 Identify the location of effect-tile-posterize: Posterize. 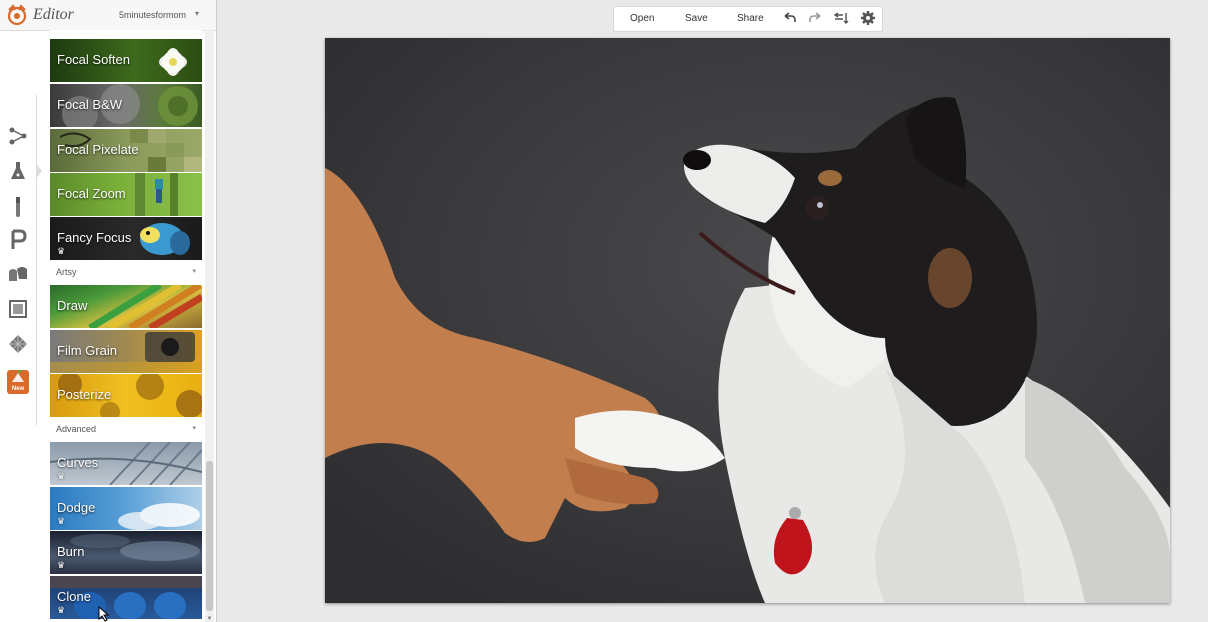
(126, 395).